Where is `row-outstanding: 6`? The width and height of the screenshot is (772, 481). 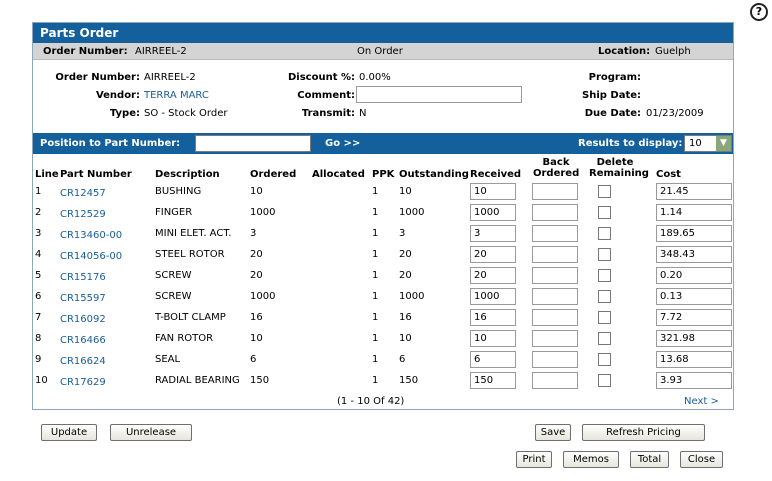
row-outstanding: 6 is located at coordinates (402, 359).